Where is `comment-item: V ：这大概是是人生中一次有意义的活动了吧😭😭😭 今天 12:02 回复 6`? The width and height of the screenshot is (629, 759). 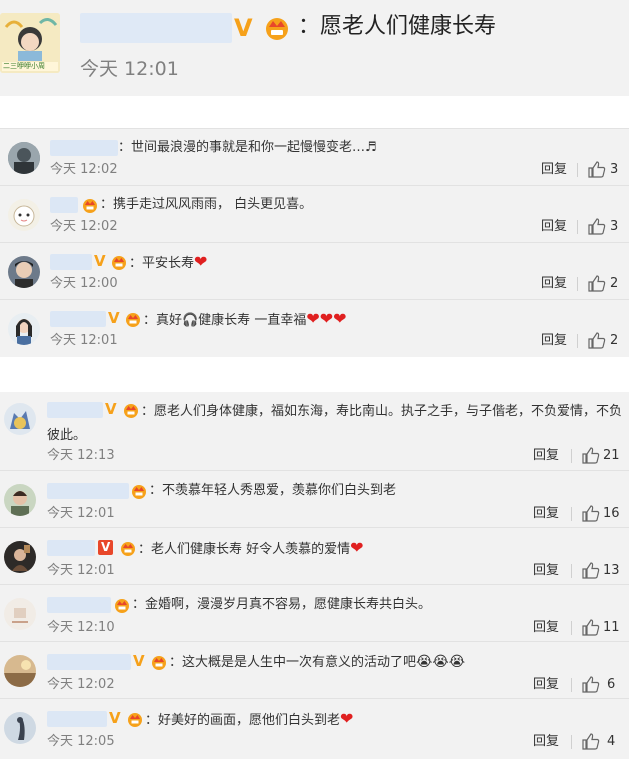 comment-item: V ：这大概是是人生中一次有意义的活动了吧😭😭😭 今天 12:02 回复 6 is located at coordinates (314, 669).